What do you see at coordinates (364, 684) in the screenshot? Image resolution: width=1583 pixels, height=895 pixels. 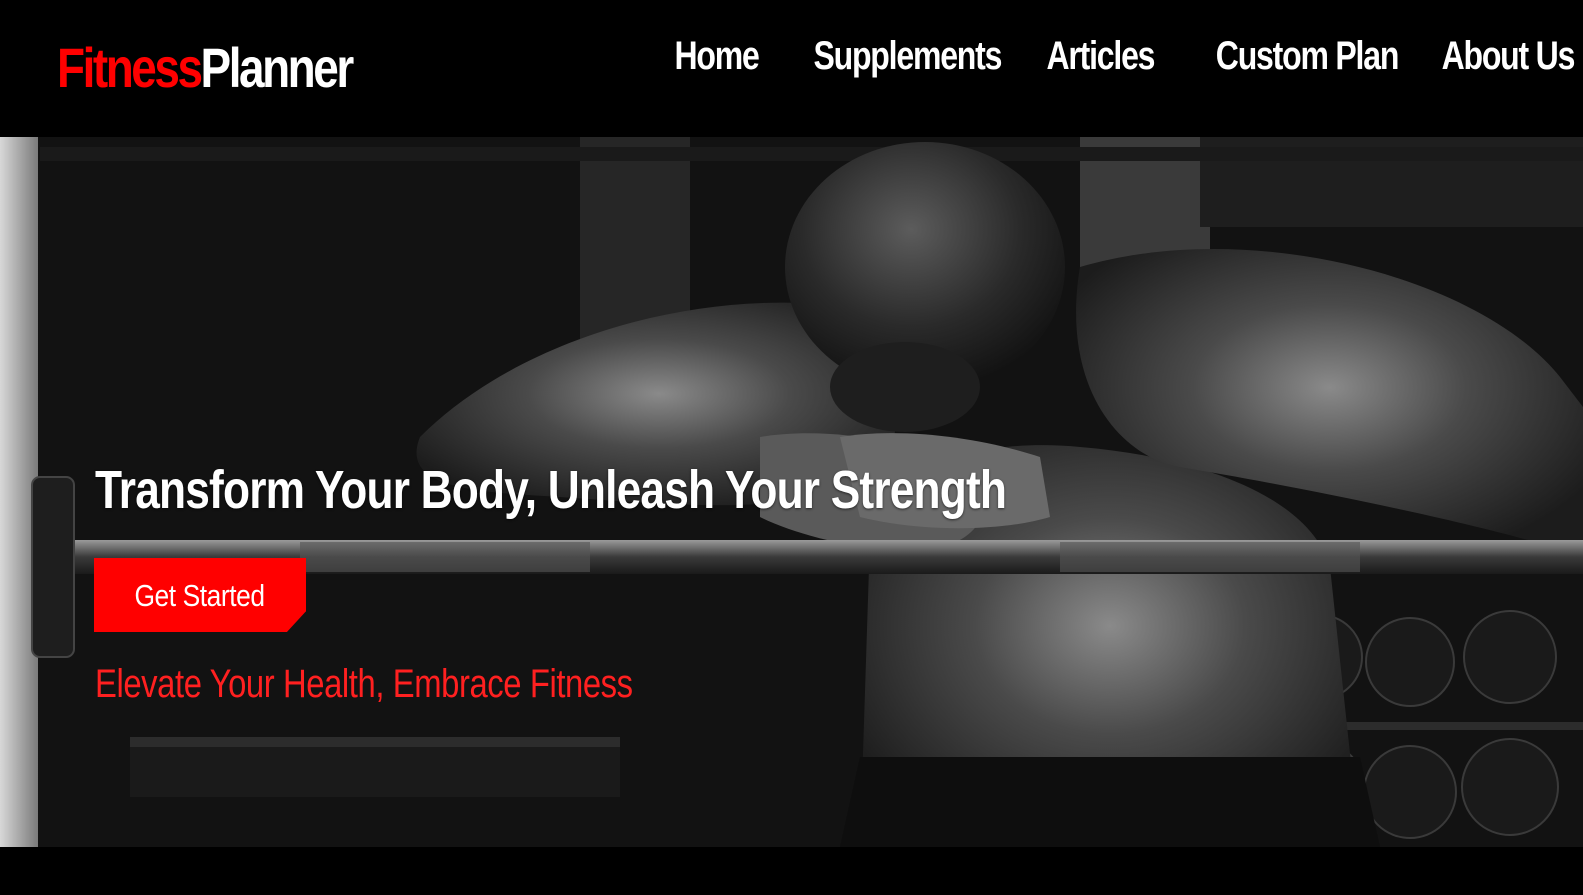 I see `hero-tagline: Elevate Your Health, Embrace Fitness` at bounding box center [364, 684].